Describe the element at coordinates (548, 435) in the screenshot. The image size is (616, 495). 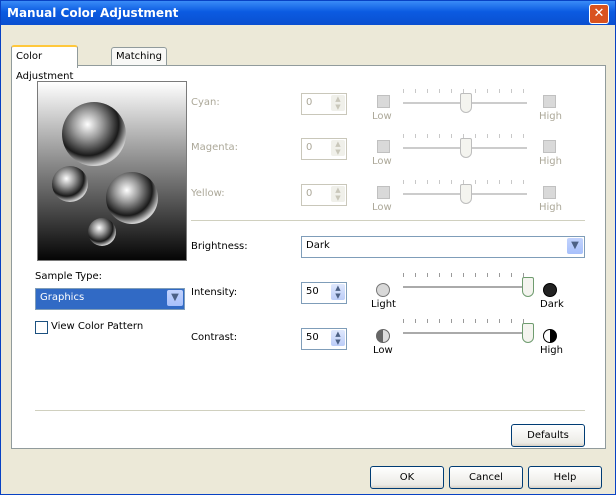
I see `defaults-button: Defaults` at that location.